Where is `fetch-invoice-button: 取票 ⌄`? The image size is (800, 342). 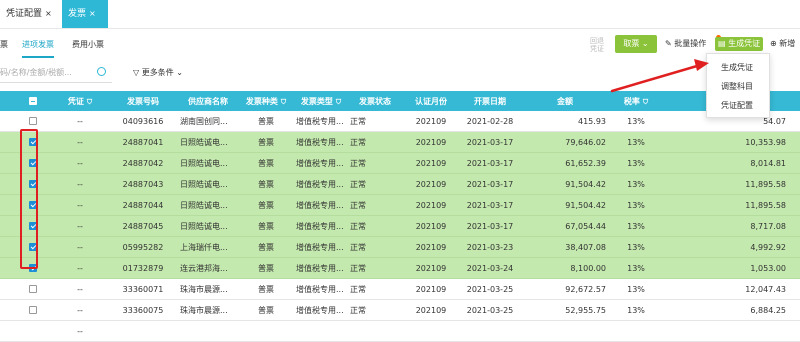 fetch-invoice-button: 取票 ⌄ is located at coordinates (636, 44).